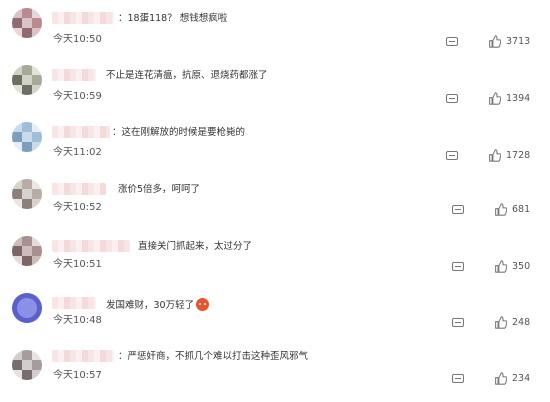 This screenshot has width=550, height=402. Describe the element at coordinates (203, 304) in the screenshot. I see `angry-emoji-icon` at that location.